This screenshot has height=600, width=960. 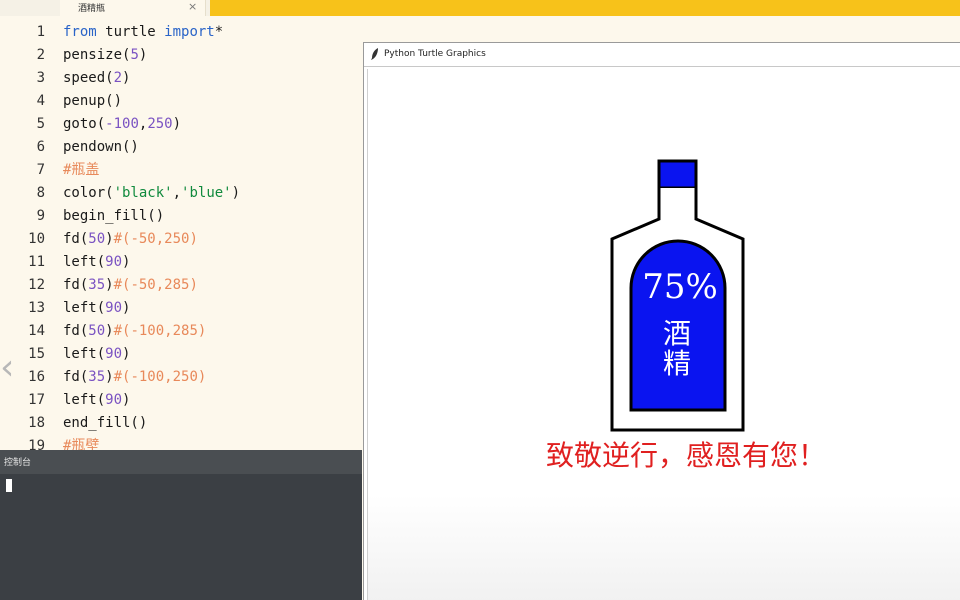 I want to click on code-token: 'black', so click(x=143, y=193).